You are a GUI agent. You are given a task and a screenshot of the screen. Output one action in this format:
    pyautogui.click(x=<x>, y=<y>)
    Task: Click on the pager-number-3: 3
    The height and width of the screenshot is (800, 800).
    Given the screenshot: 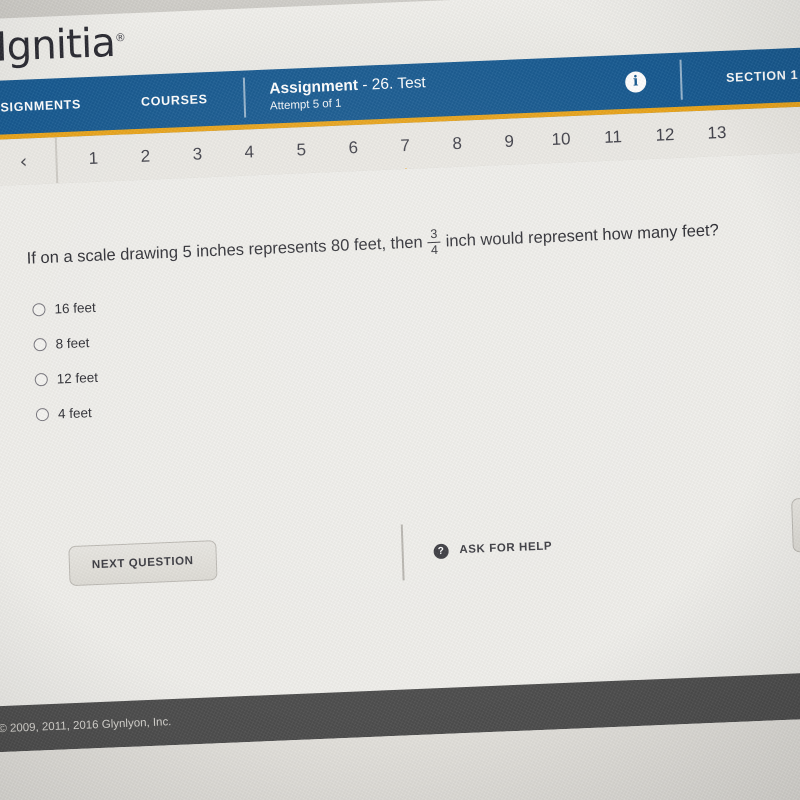 What is the action you would take?
    pyautogui.click(x=197, y=155)
    